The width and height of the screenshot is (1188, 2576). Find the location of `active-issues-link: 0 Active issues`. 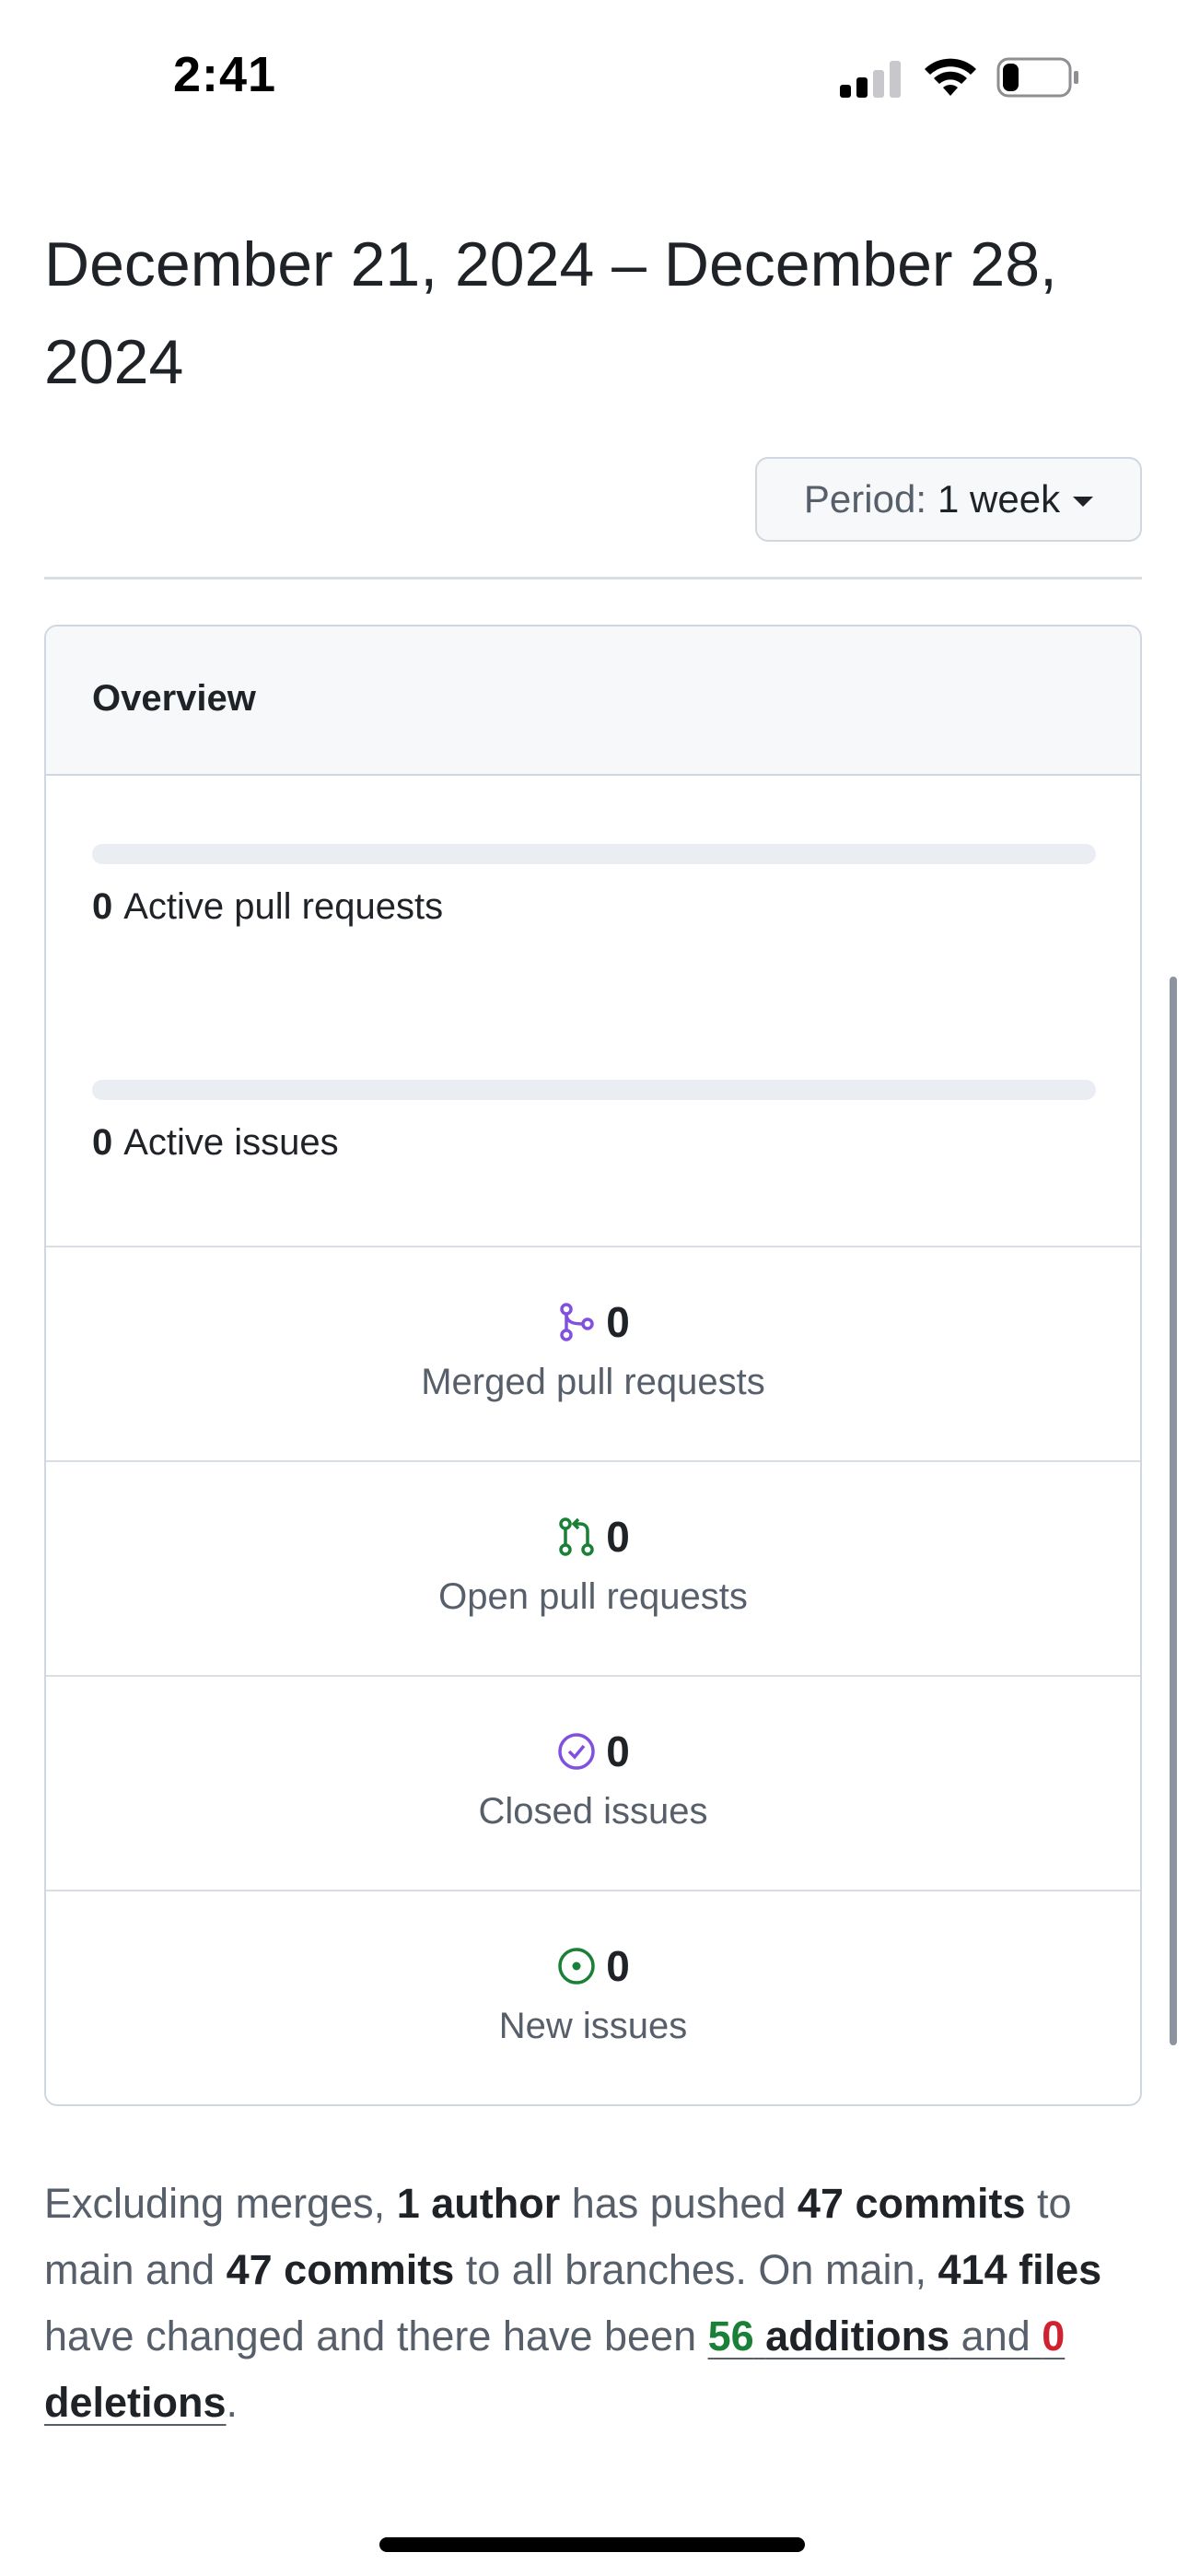

active-issues-link: 0 Active issues is located at coordinates (215, 1143).